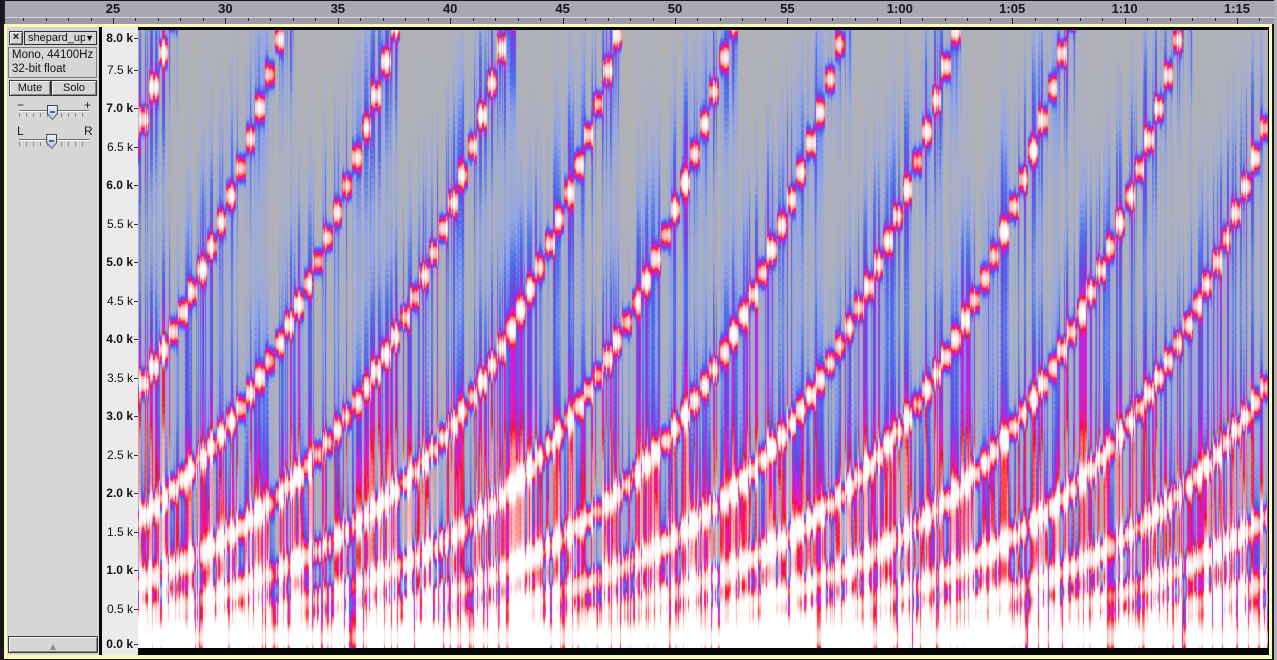 The height and width of the screenshot is (660, 1277). I want to click on timeline-label: 25, so click(113, 8).